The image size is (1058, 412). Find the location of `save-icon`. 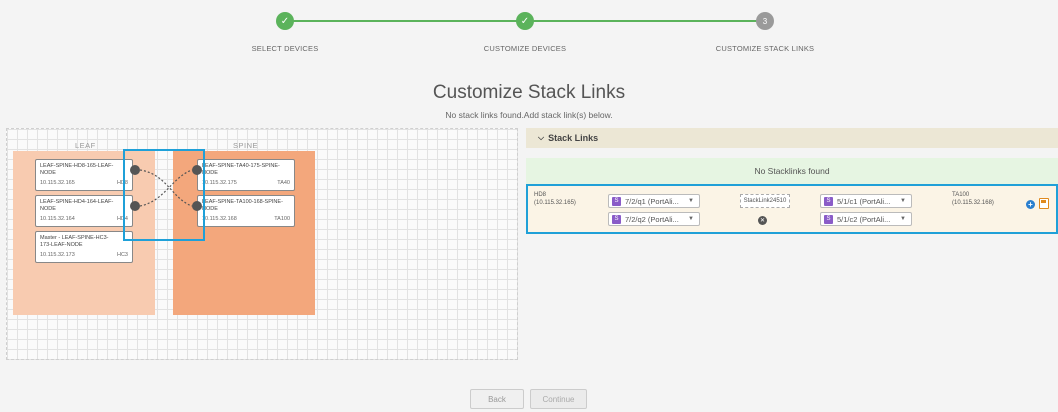

save-icon is located at coordinates (1044, 203).